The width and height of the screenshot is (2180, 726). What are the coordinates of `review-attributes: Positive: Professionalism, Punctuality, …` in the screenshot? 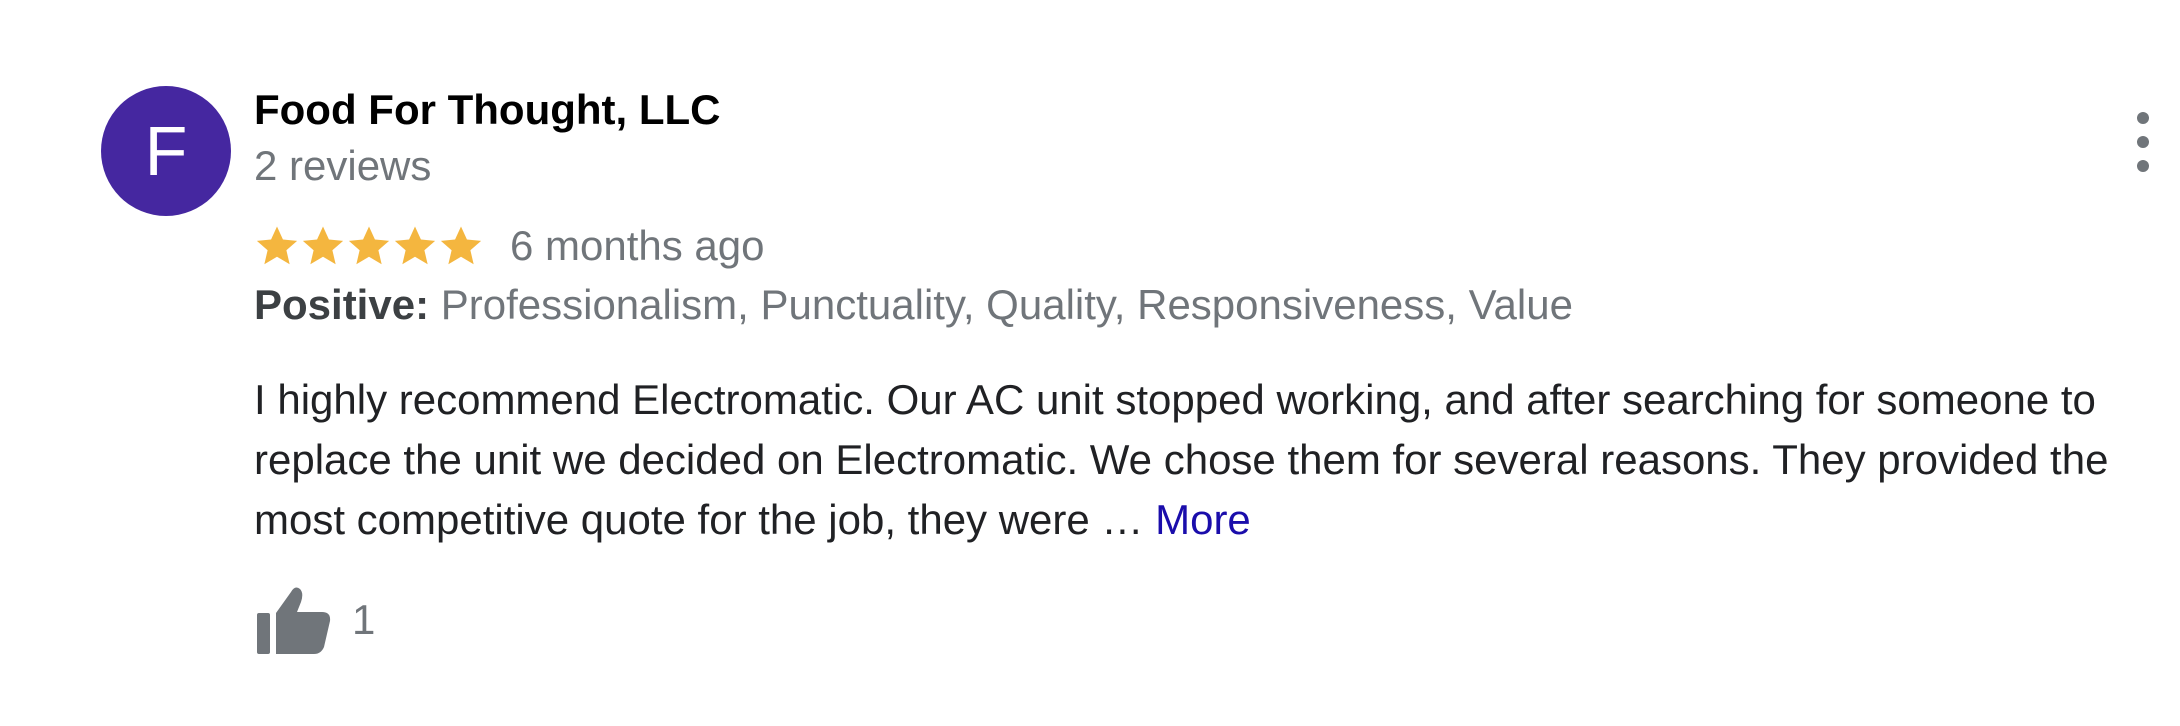 It's located at (913, 305).